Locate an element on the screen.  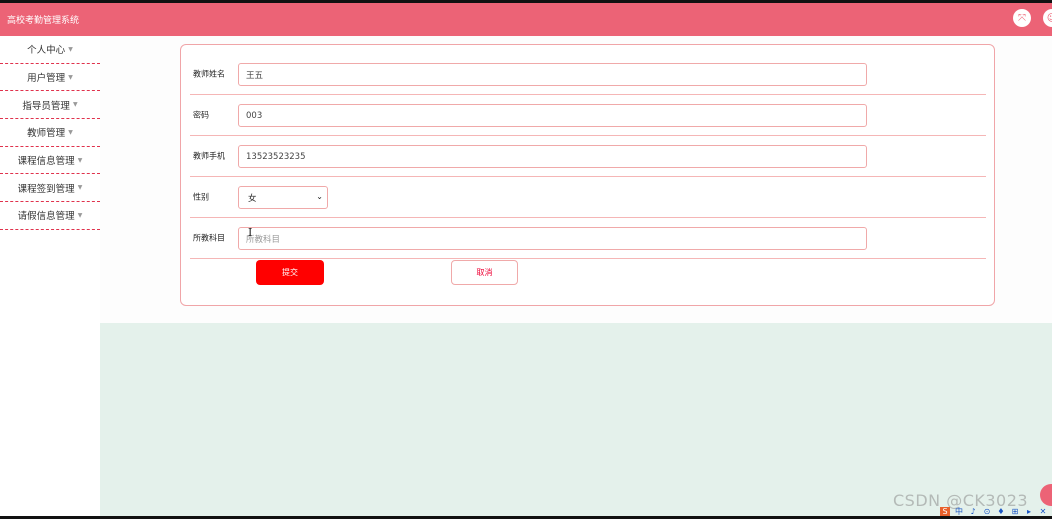
chevron-down-icon: ⌄ is located at coordinates (319, 196).